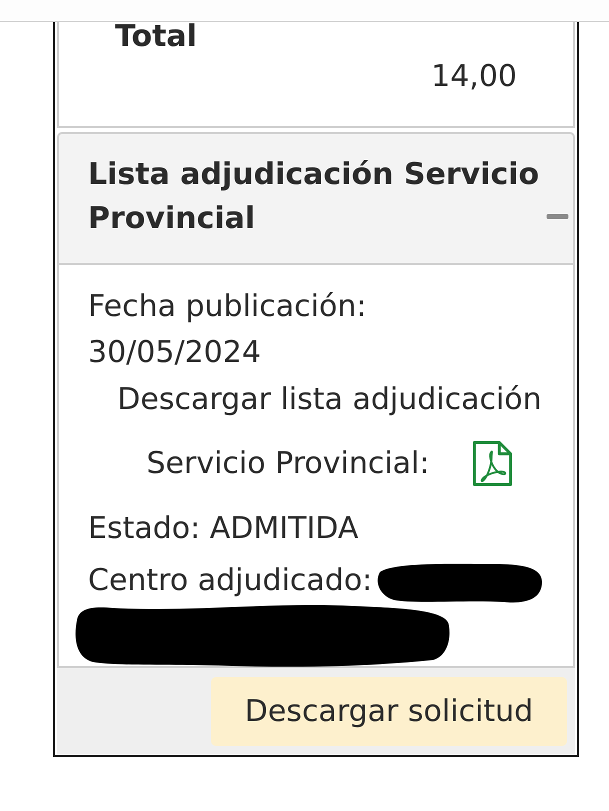 This screenshot has width=609, height=811. Describe the element at coordinates (492, 463) in the screenshot. I see `pdf-file-icon` at that location.